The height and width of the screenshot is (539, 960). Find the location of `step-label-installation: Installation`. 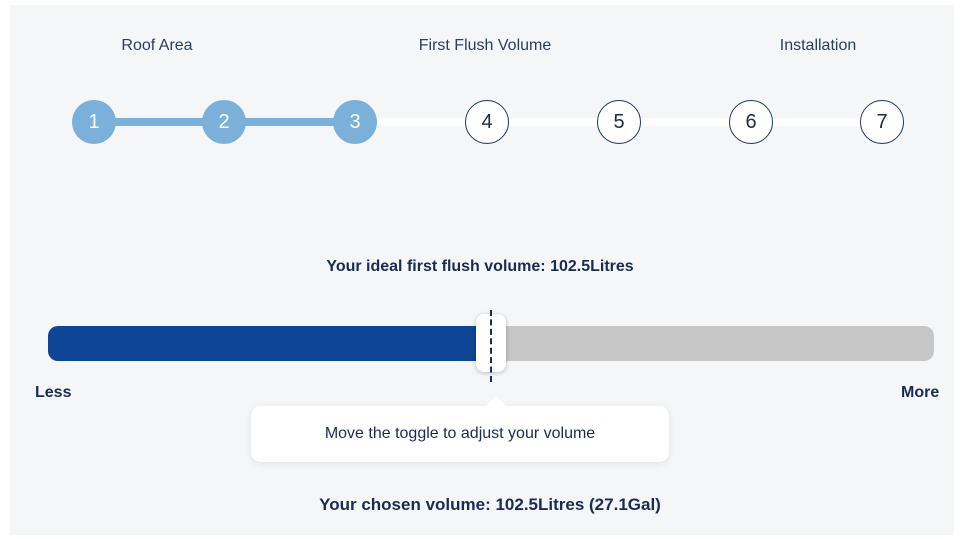

step-label-installation: Installation is located at coordinates (818, 45).